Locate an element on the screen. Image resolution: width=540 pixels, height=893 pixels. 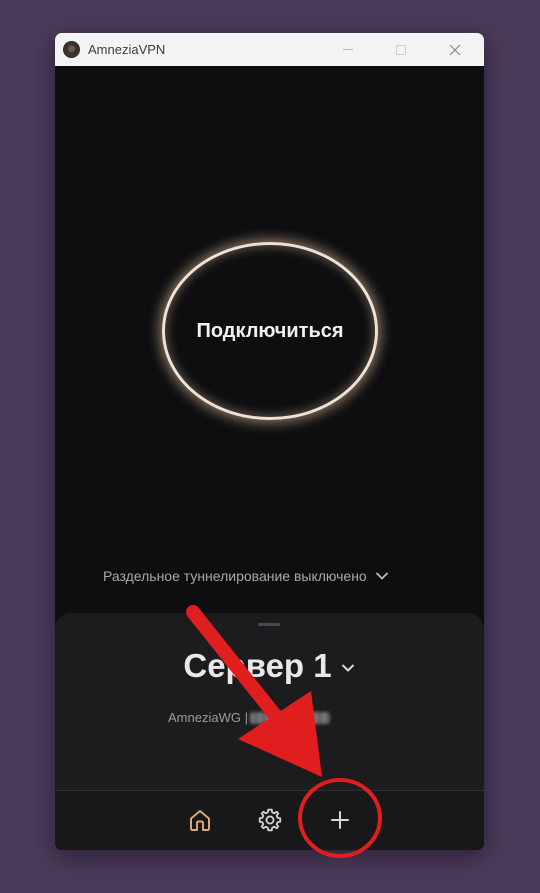
server-selector: Сервер 1 is located at coordinates (269, 666).